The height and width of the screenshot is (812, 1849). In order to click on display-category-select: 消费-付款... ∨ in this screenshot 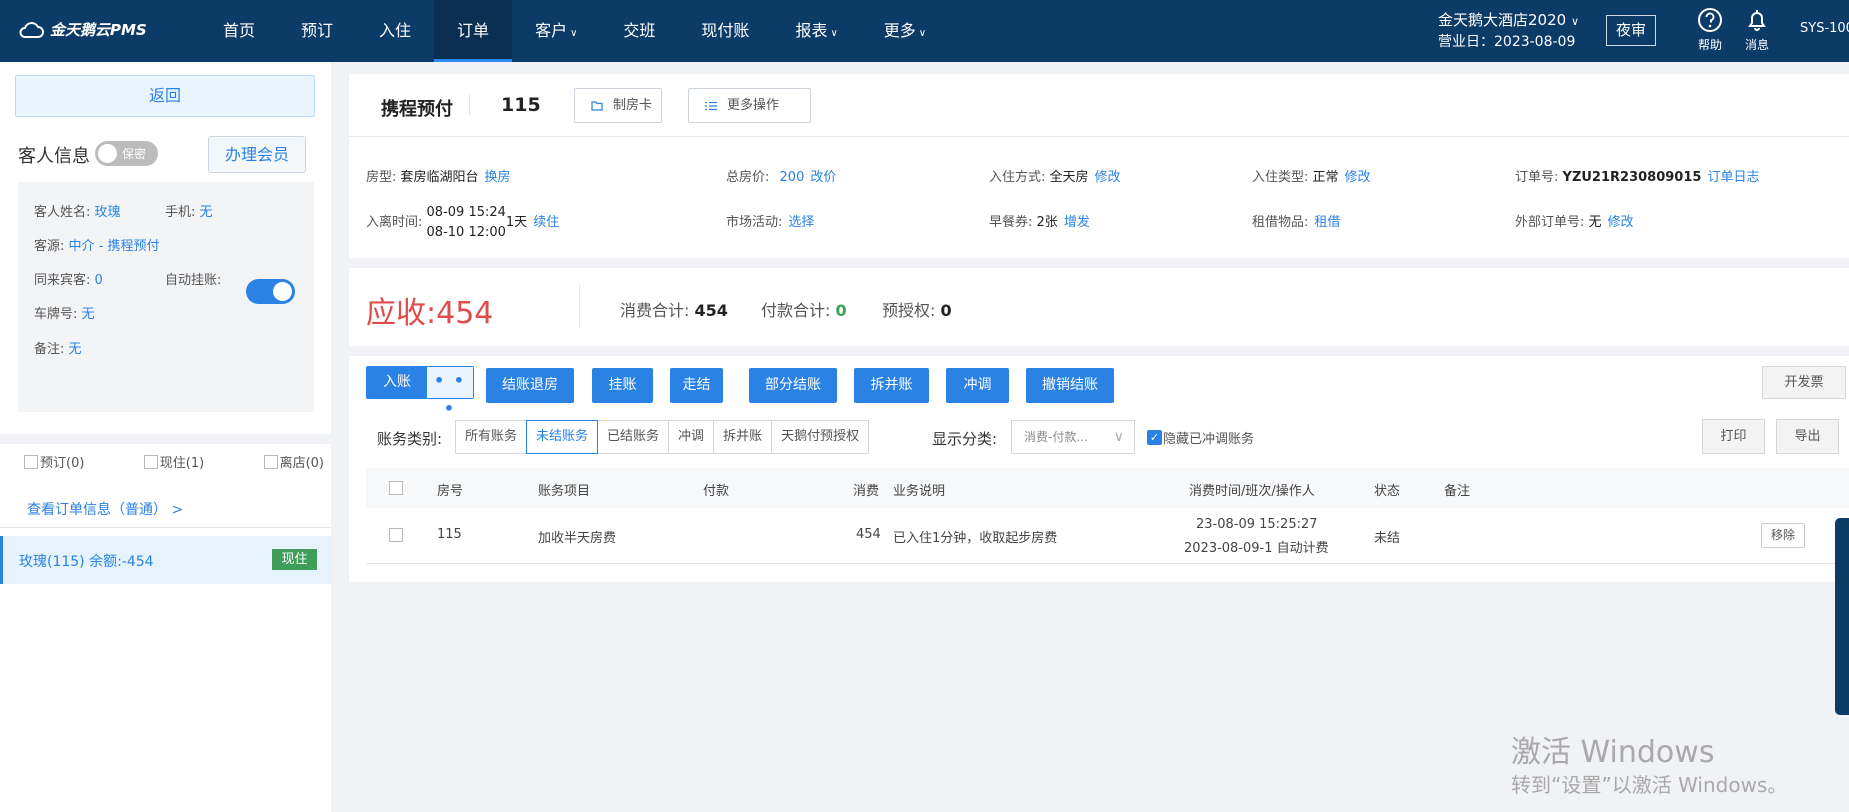, I will do `click(1073, 437)`.